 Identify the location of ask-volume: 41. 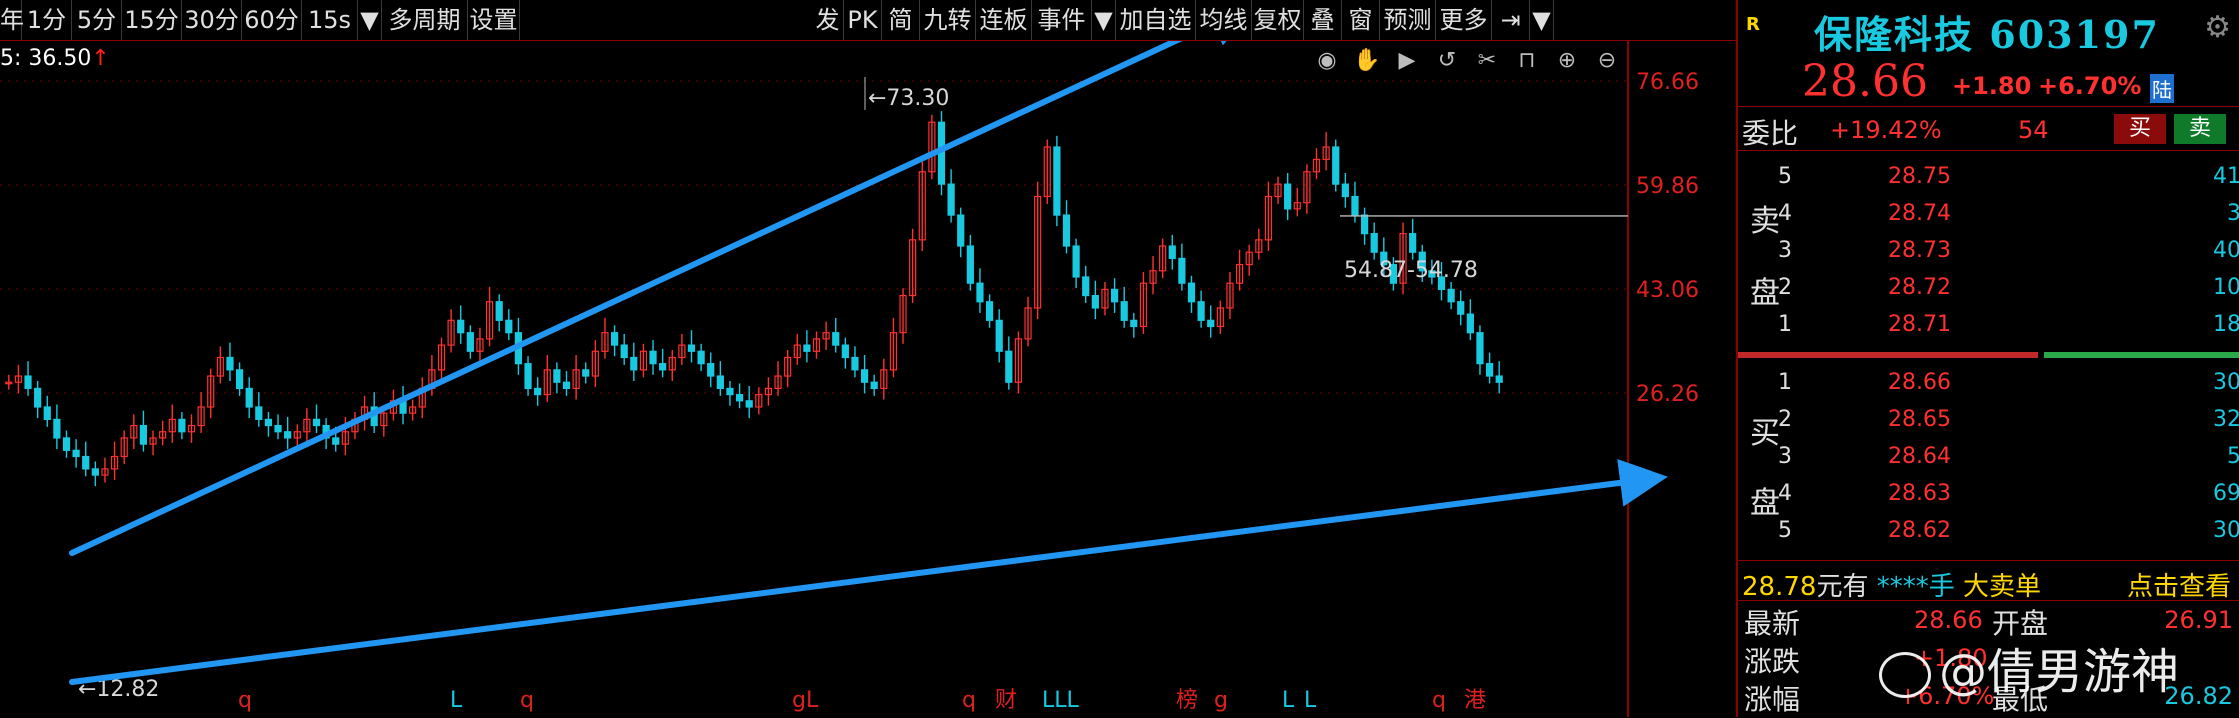
(2226, 176).